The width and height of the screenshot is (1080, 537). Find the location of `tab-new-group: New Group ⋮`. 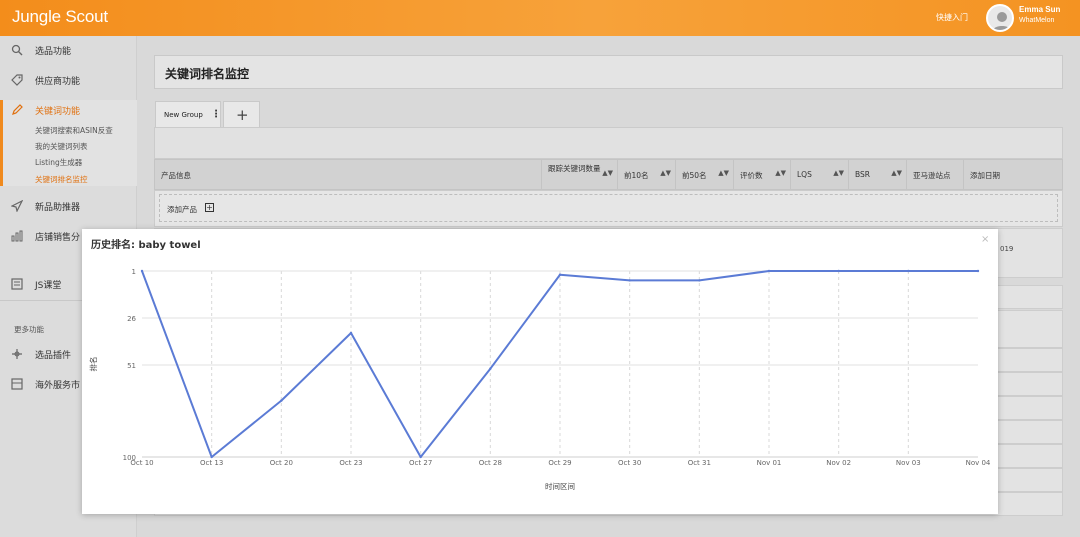

tab-new-group: New Group ⋮ is located at coordinates (188, 114).